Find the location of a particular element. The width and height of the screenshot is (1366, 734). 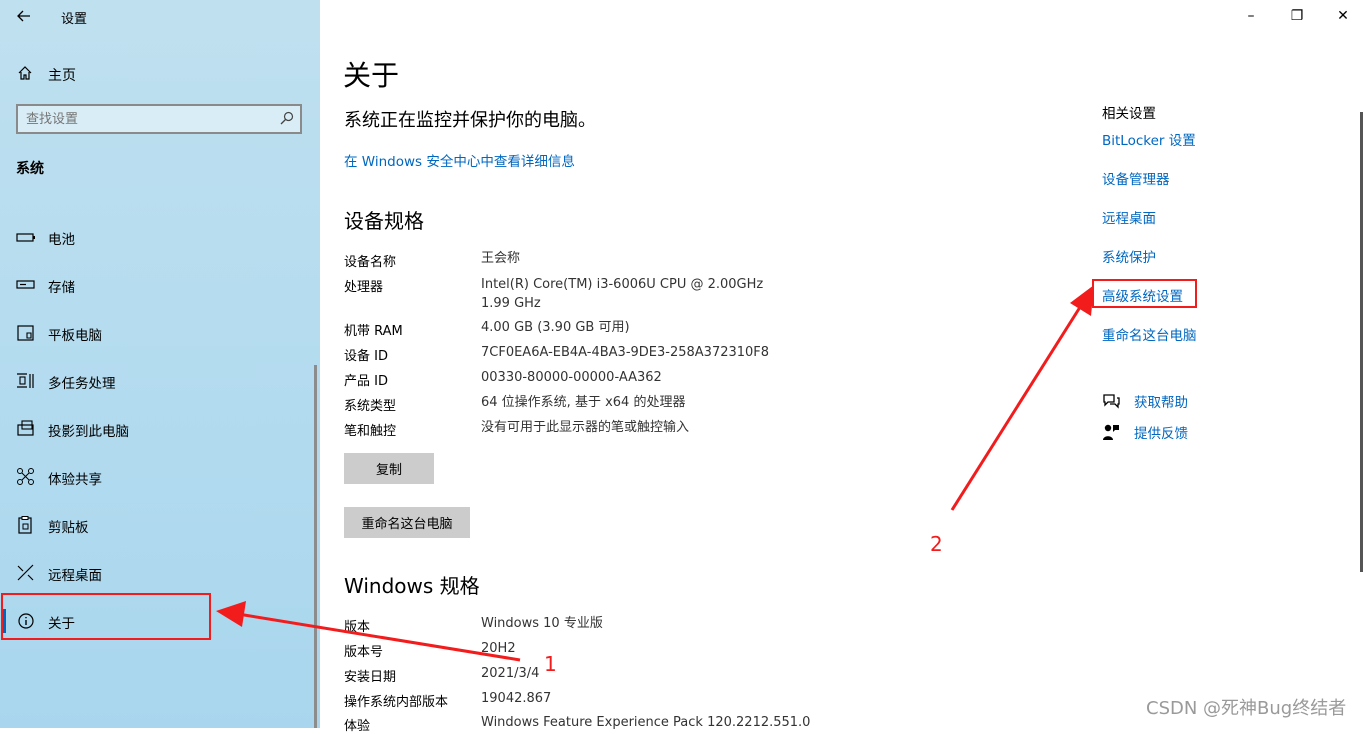

sidebar-item-label: 投影到此电脑 is located at coordinates (88, 432).